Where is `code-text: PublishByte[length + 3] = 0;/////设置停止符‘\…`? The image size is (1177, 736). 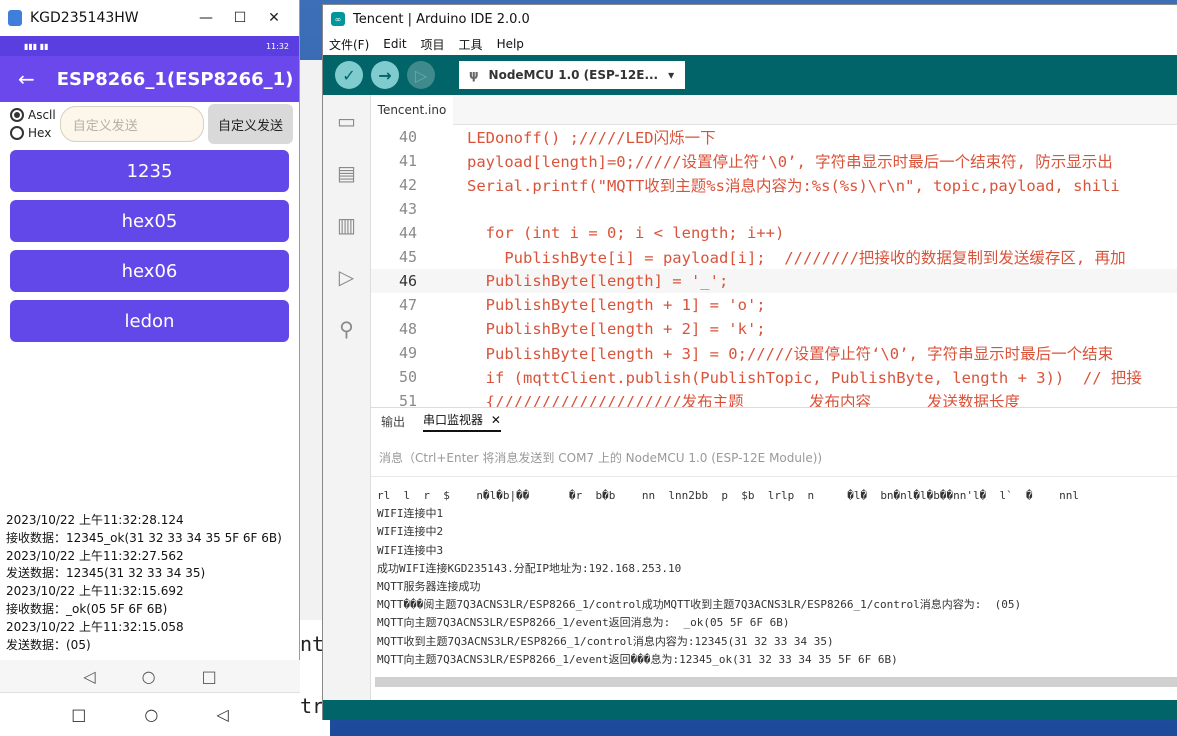 code-text: PublishByte[length + 3] = 0;/////设置停止符‘\… is located at coordinates (790, 354).